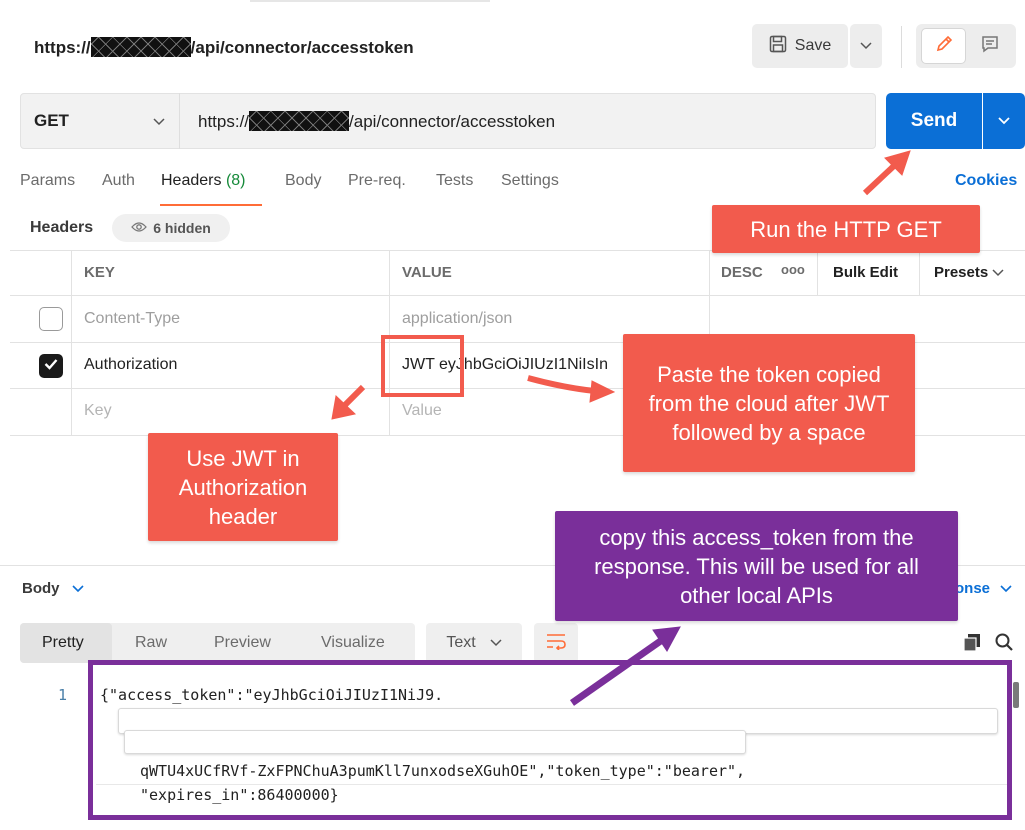 Image resolution: width=1025 pixels, height=830 pixels. Describe the element at coordinates (846, 229) in the screenshot. I see `callout-run-get: Run the HTTP GET` at that location.